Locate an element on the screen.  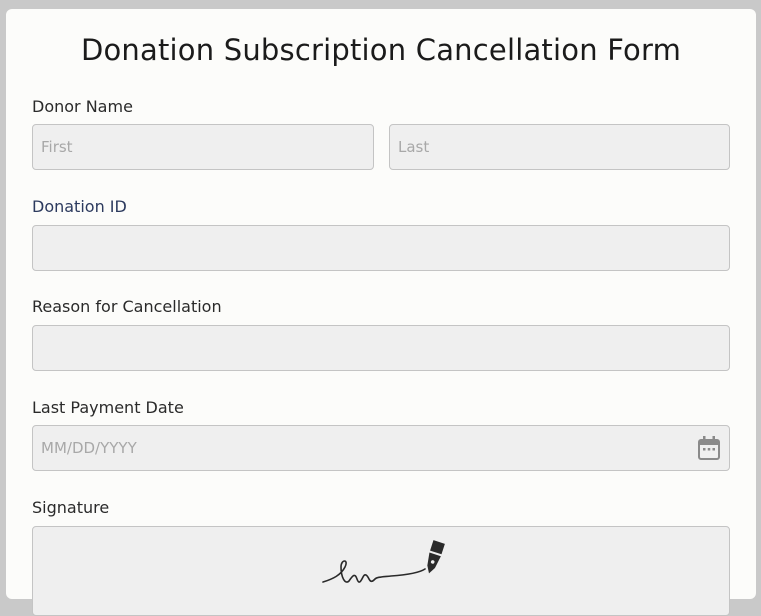
last-payment-date-label: Last Payment Date is located at coordinates (108, 407).